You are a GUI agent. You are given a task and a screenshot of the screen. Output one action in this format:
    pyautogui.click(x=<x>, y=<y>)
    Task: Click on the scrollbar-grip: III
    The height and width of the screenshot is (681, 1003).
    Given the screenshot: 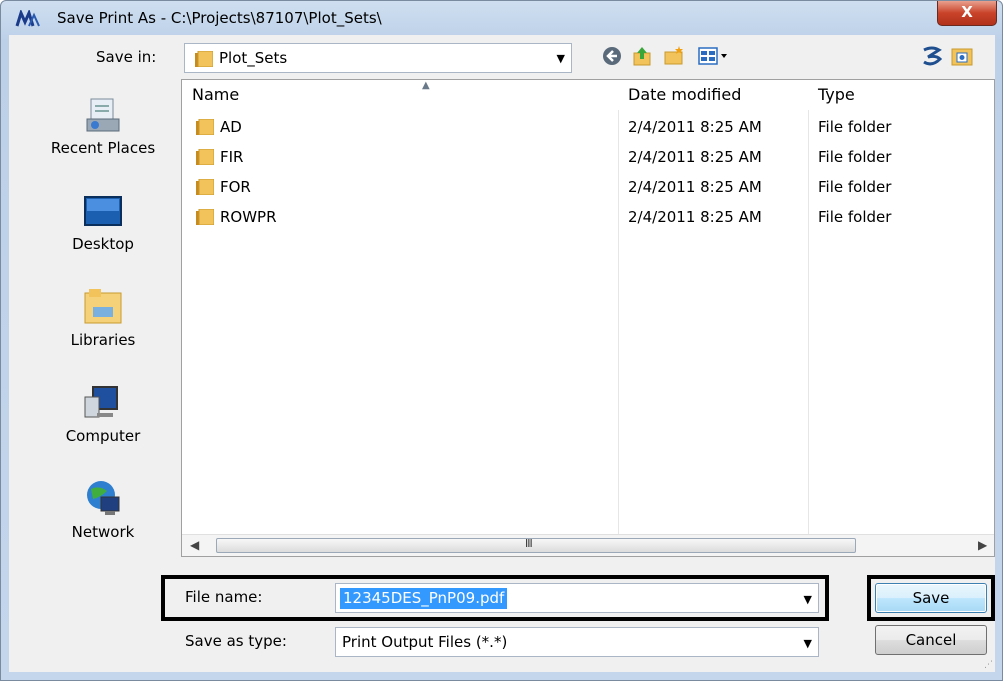 What is the action you would take?
    pyautogui.click(x=529, y=543)
    